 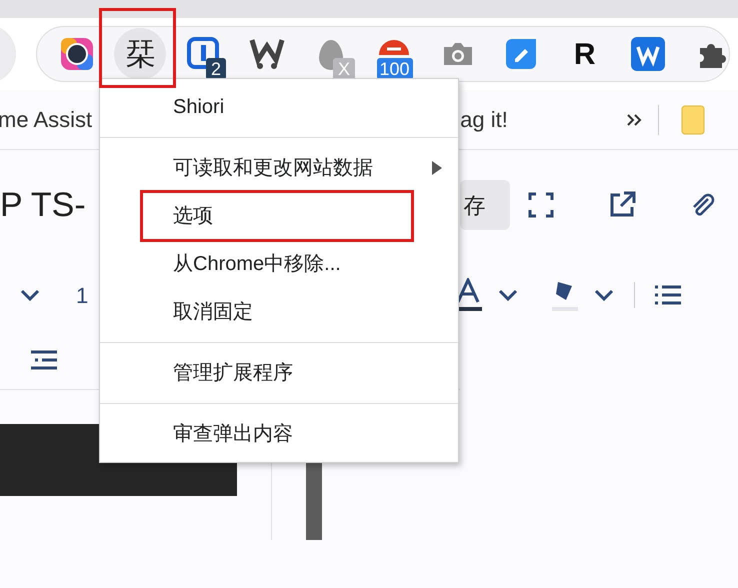 I want to click on document-title: P TS-, so click(x=43, y=205).